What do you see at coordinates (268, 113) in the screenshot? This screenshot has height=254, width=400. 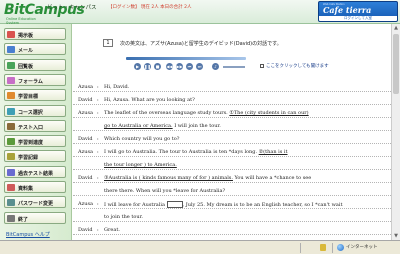 I see `reorder-question: ①The (city students in can our)` at bounding box center [268, 113].